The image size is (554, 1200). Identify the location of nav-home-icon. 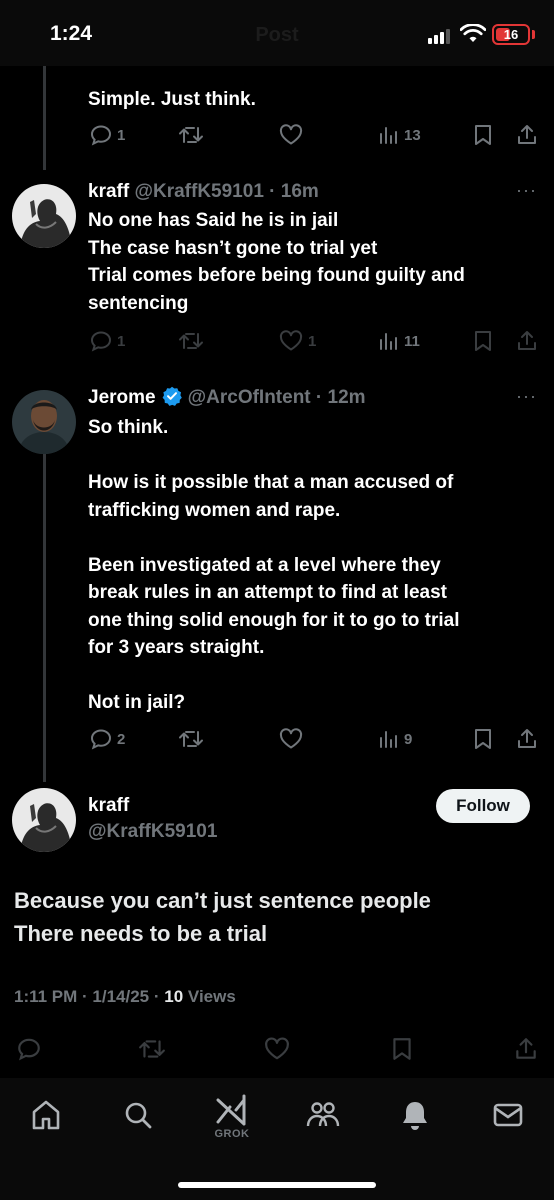
(46, 1117).